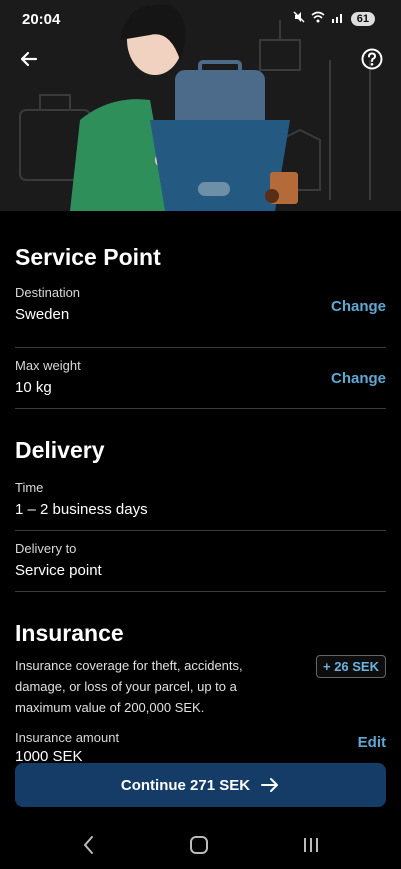  I want to click on arrow-left-icon, so click(29, 59).